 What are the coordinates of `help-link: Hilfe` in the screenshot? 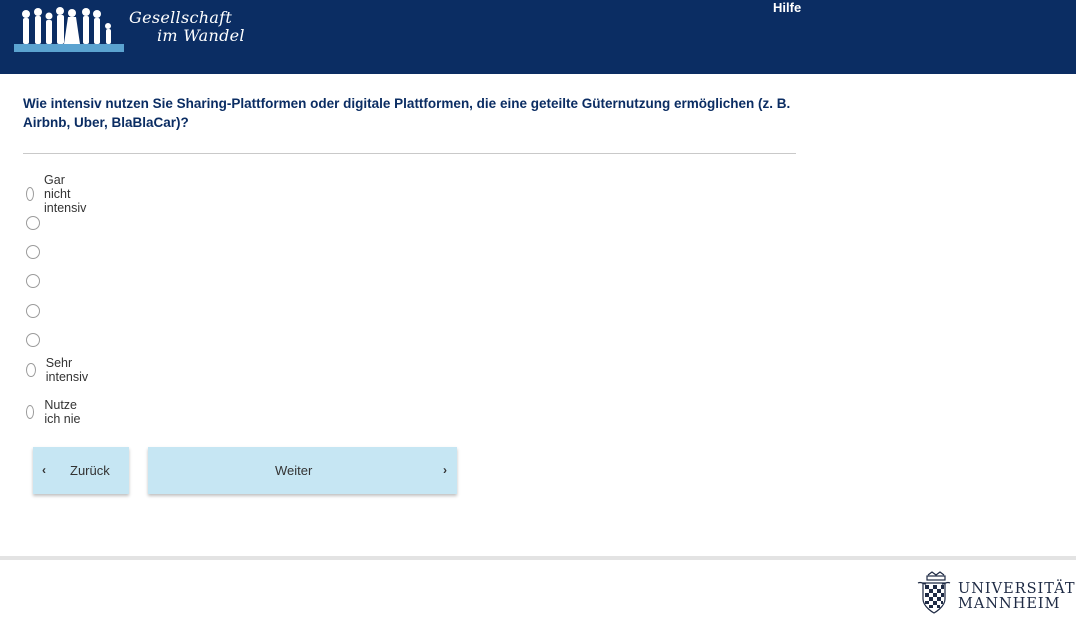 It's located at (787, 7).